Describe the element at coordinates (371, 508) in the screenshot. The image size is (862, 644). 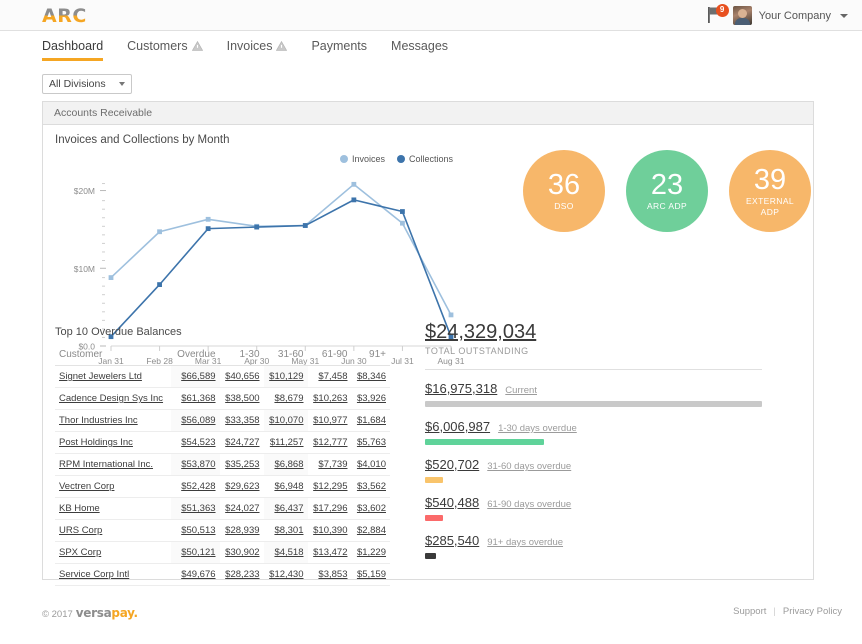
I see `amount-link: $3,602` at that location.